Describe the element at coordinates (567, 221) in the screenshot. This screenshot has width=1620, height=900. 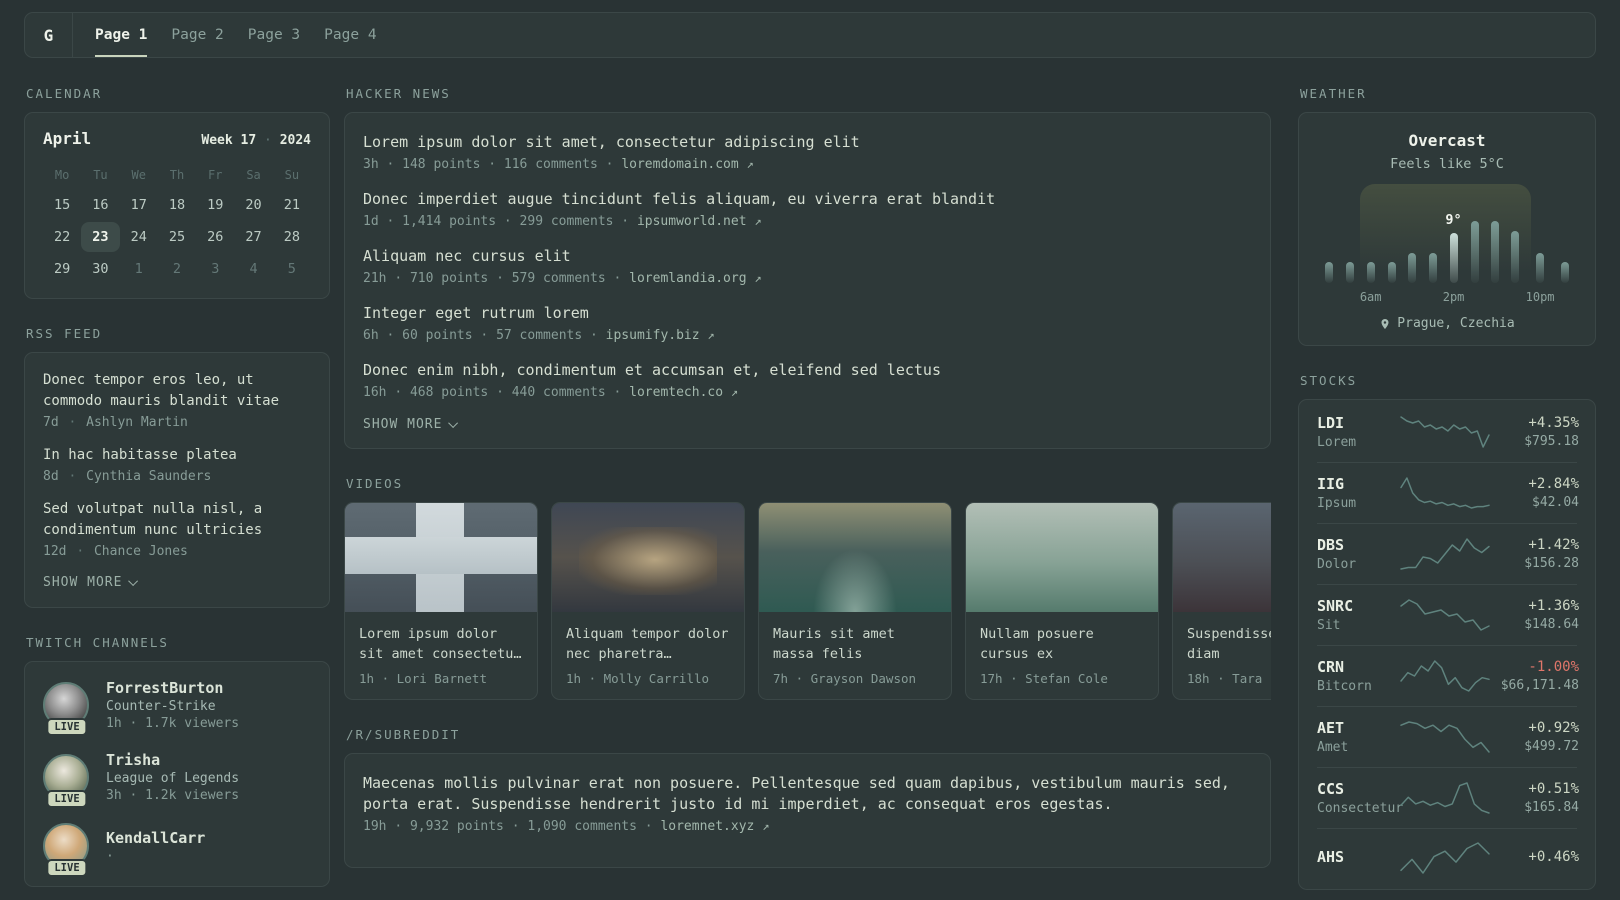
I see `hn-item-comments: 299 comments` at that location.